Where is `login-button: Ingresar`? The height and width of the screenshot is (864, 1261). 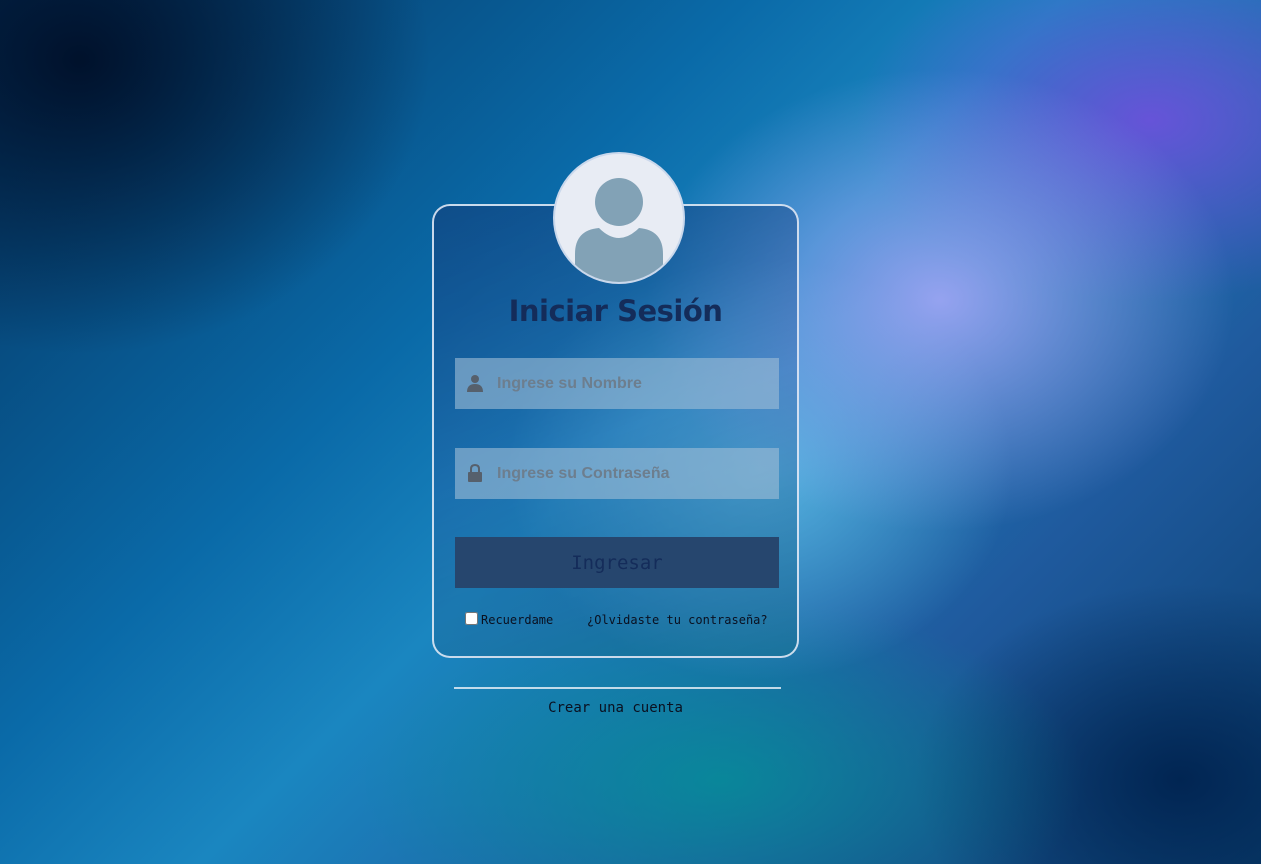
login-button: Ingresar is located at coordinates (617, 562).